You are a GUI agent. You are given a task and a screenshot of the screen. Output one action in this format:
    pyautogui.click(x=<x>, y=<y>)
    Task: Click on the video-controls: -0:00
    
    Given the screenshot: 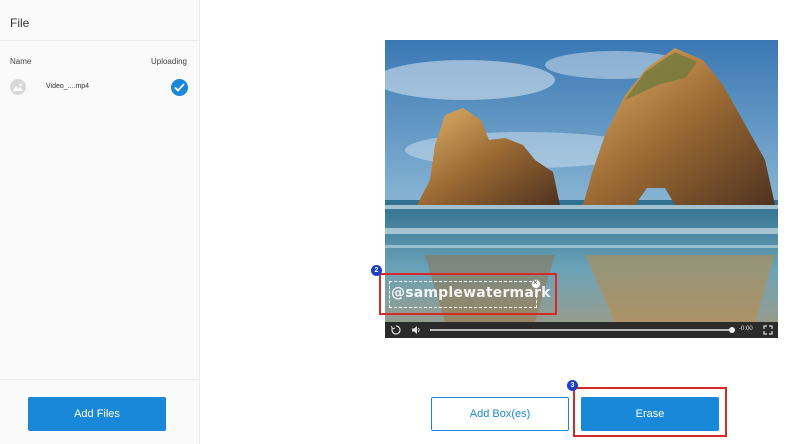 What is the action you would take?
    pyautogui.click(x=581, y=330)
    